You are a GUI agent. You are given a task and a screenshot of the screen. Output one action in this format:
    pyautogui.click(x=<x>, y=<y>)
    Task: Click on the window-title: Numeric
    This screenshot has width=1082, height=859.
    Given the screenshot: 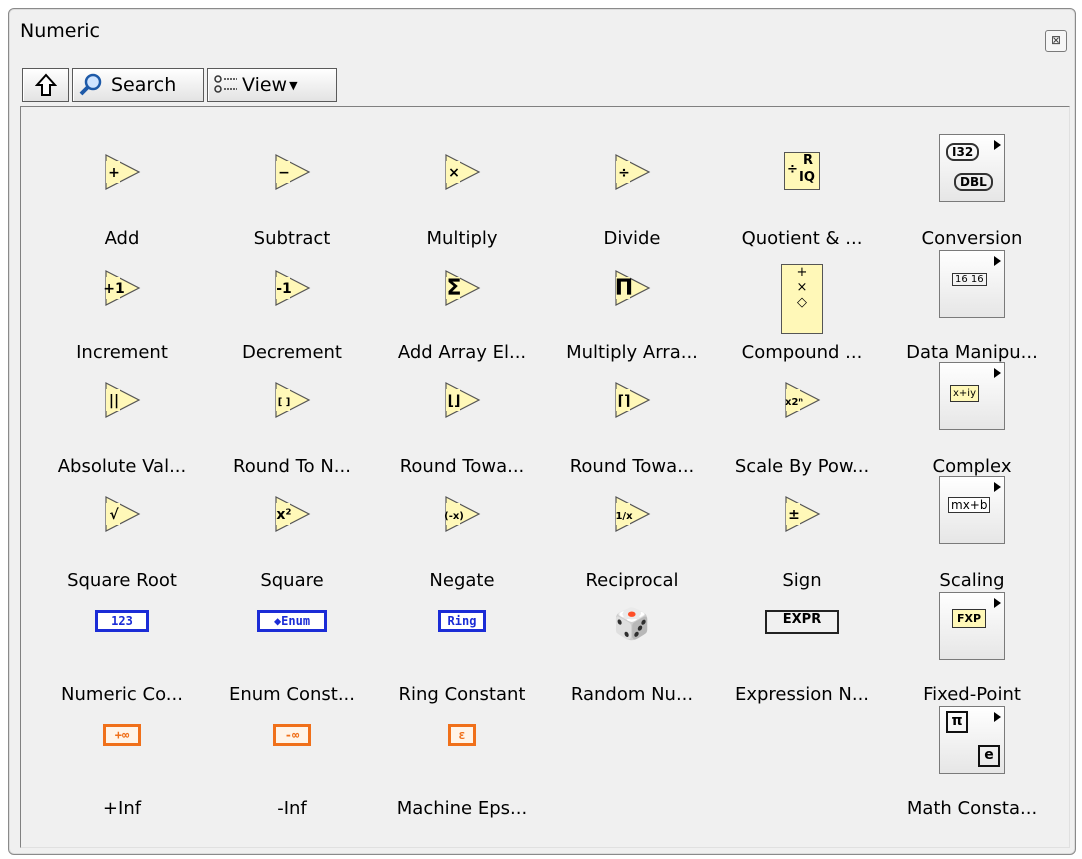 What is the action you would take?
    pyautogui.click(x=60, y=31)
    